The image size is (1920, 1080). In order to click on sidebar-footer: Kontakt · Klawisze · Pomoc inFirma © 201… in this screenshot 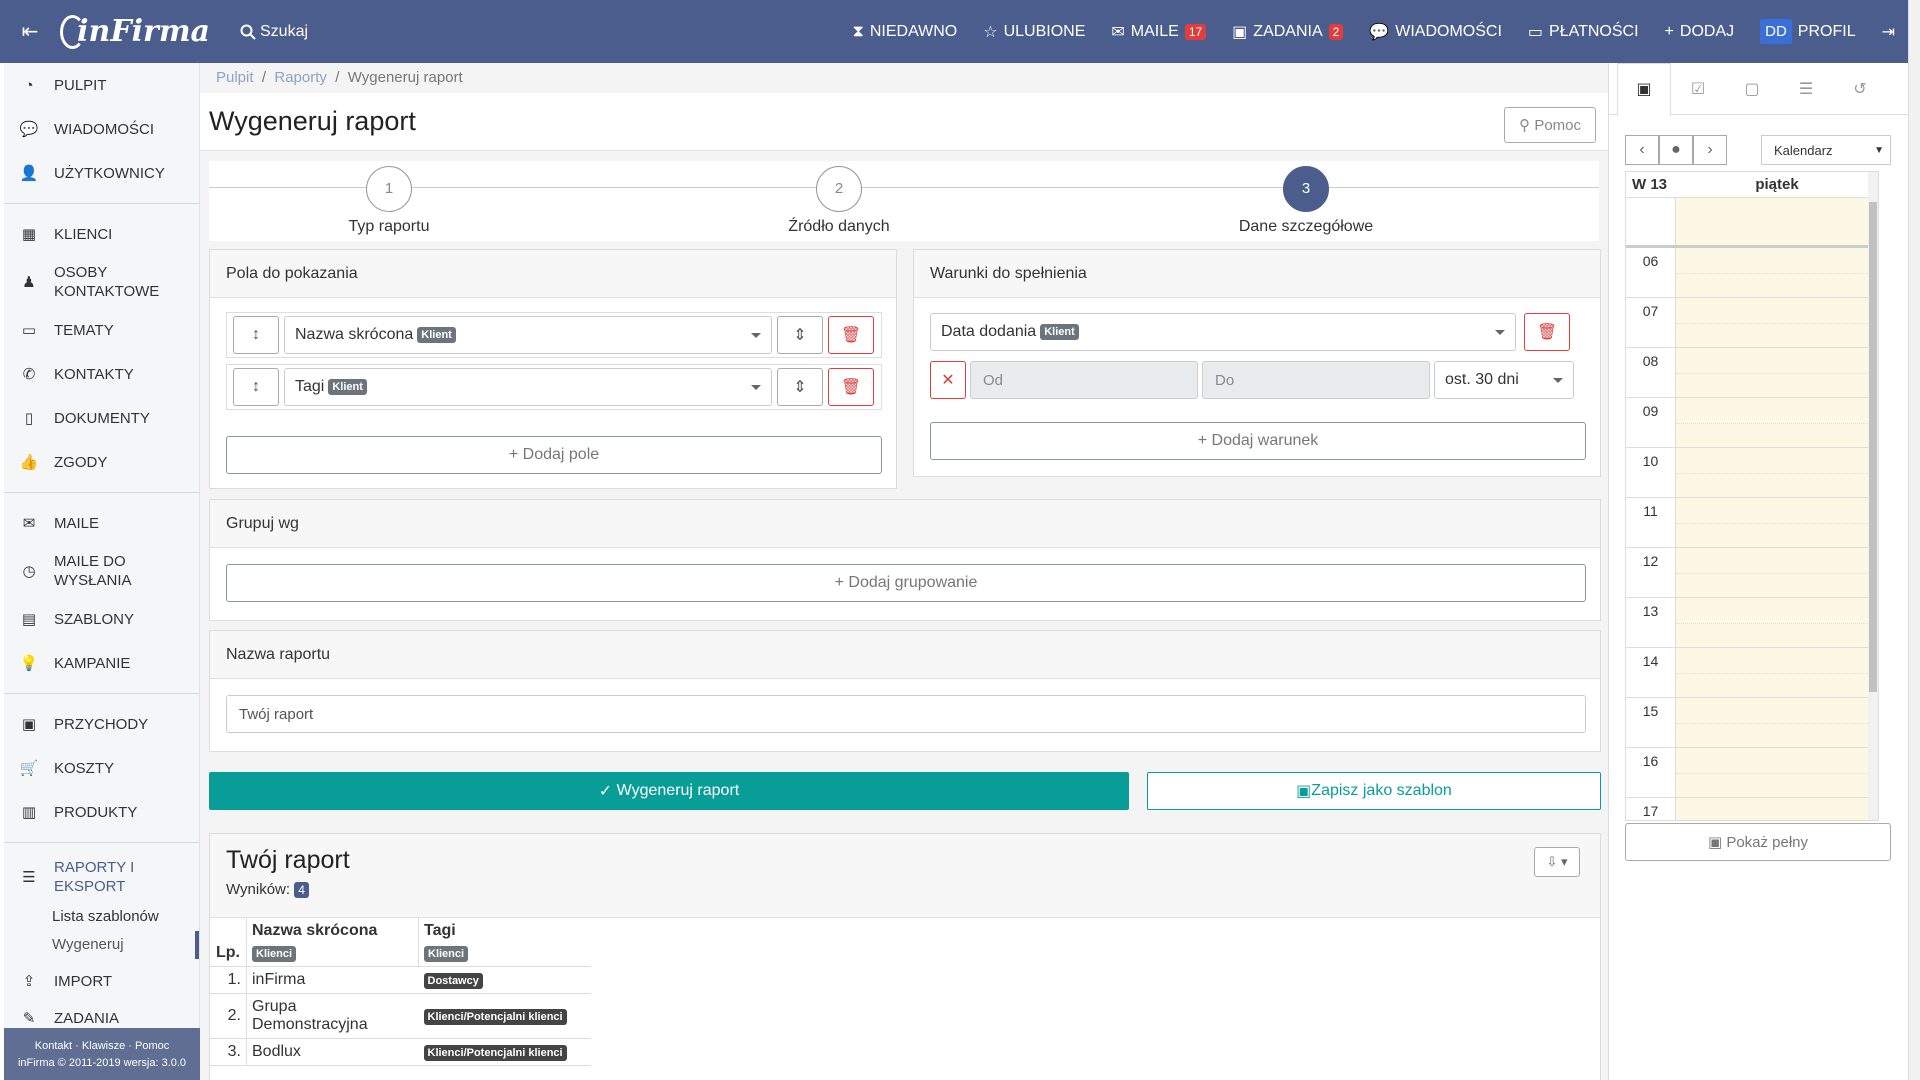, I will do `click(102, 1054)`.